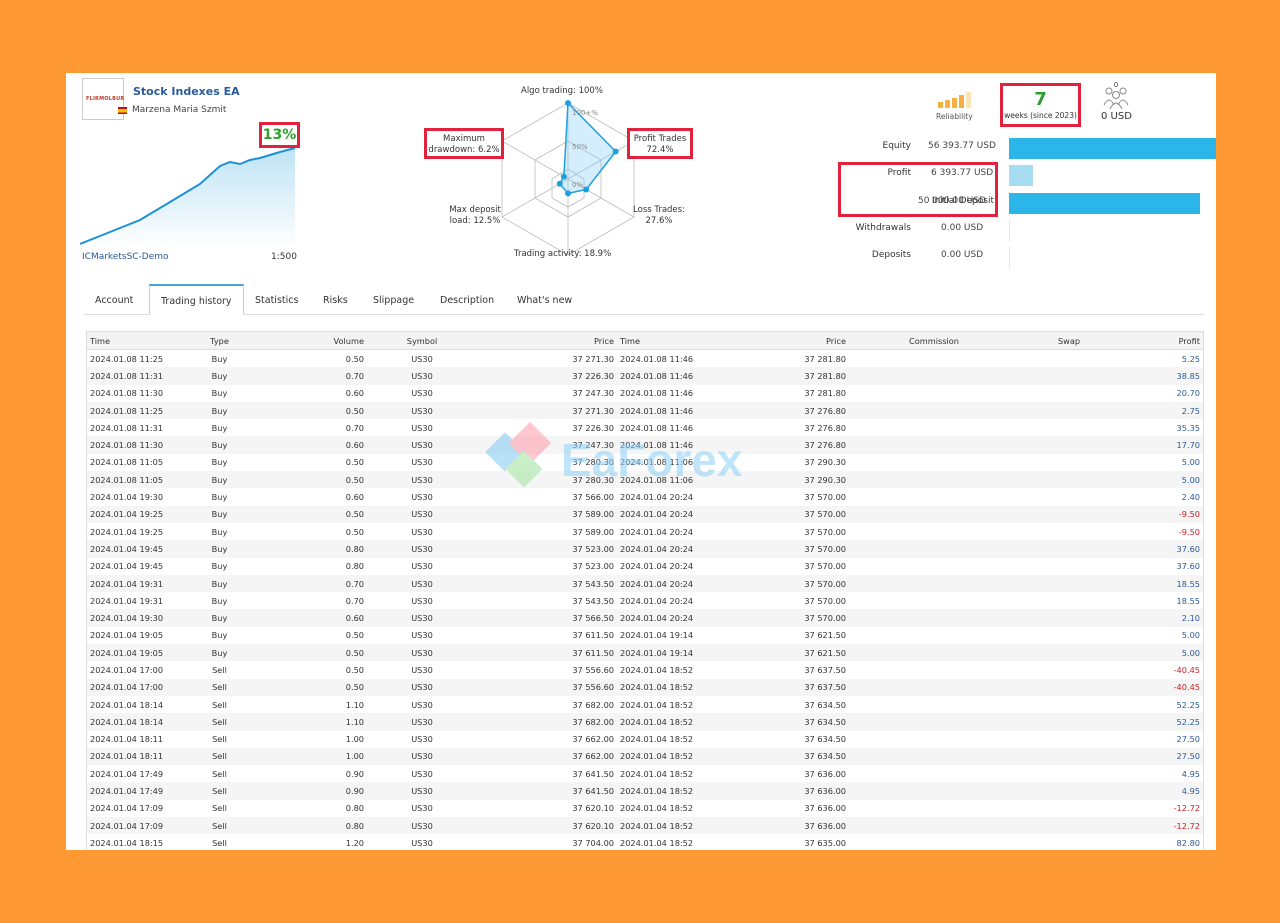 This screenshot has width=1280, height=923. I want to click on cell-profit: -12.72, so click(1161, 826).